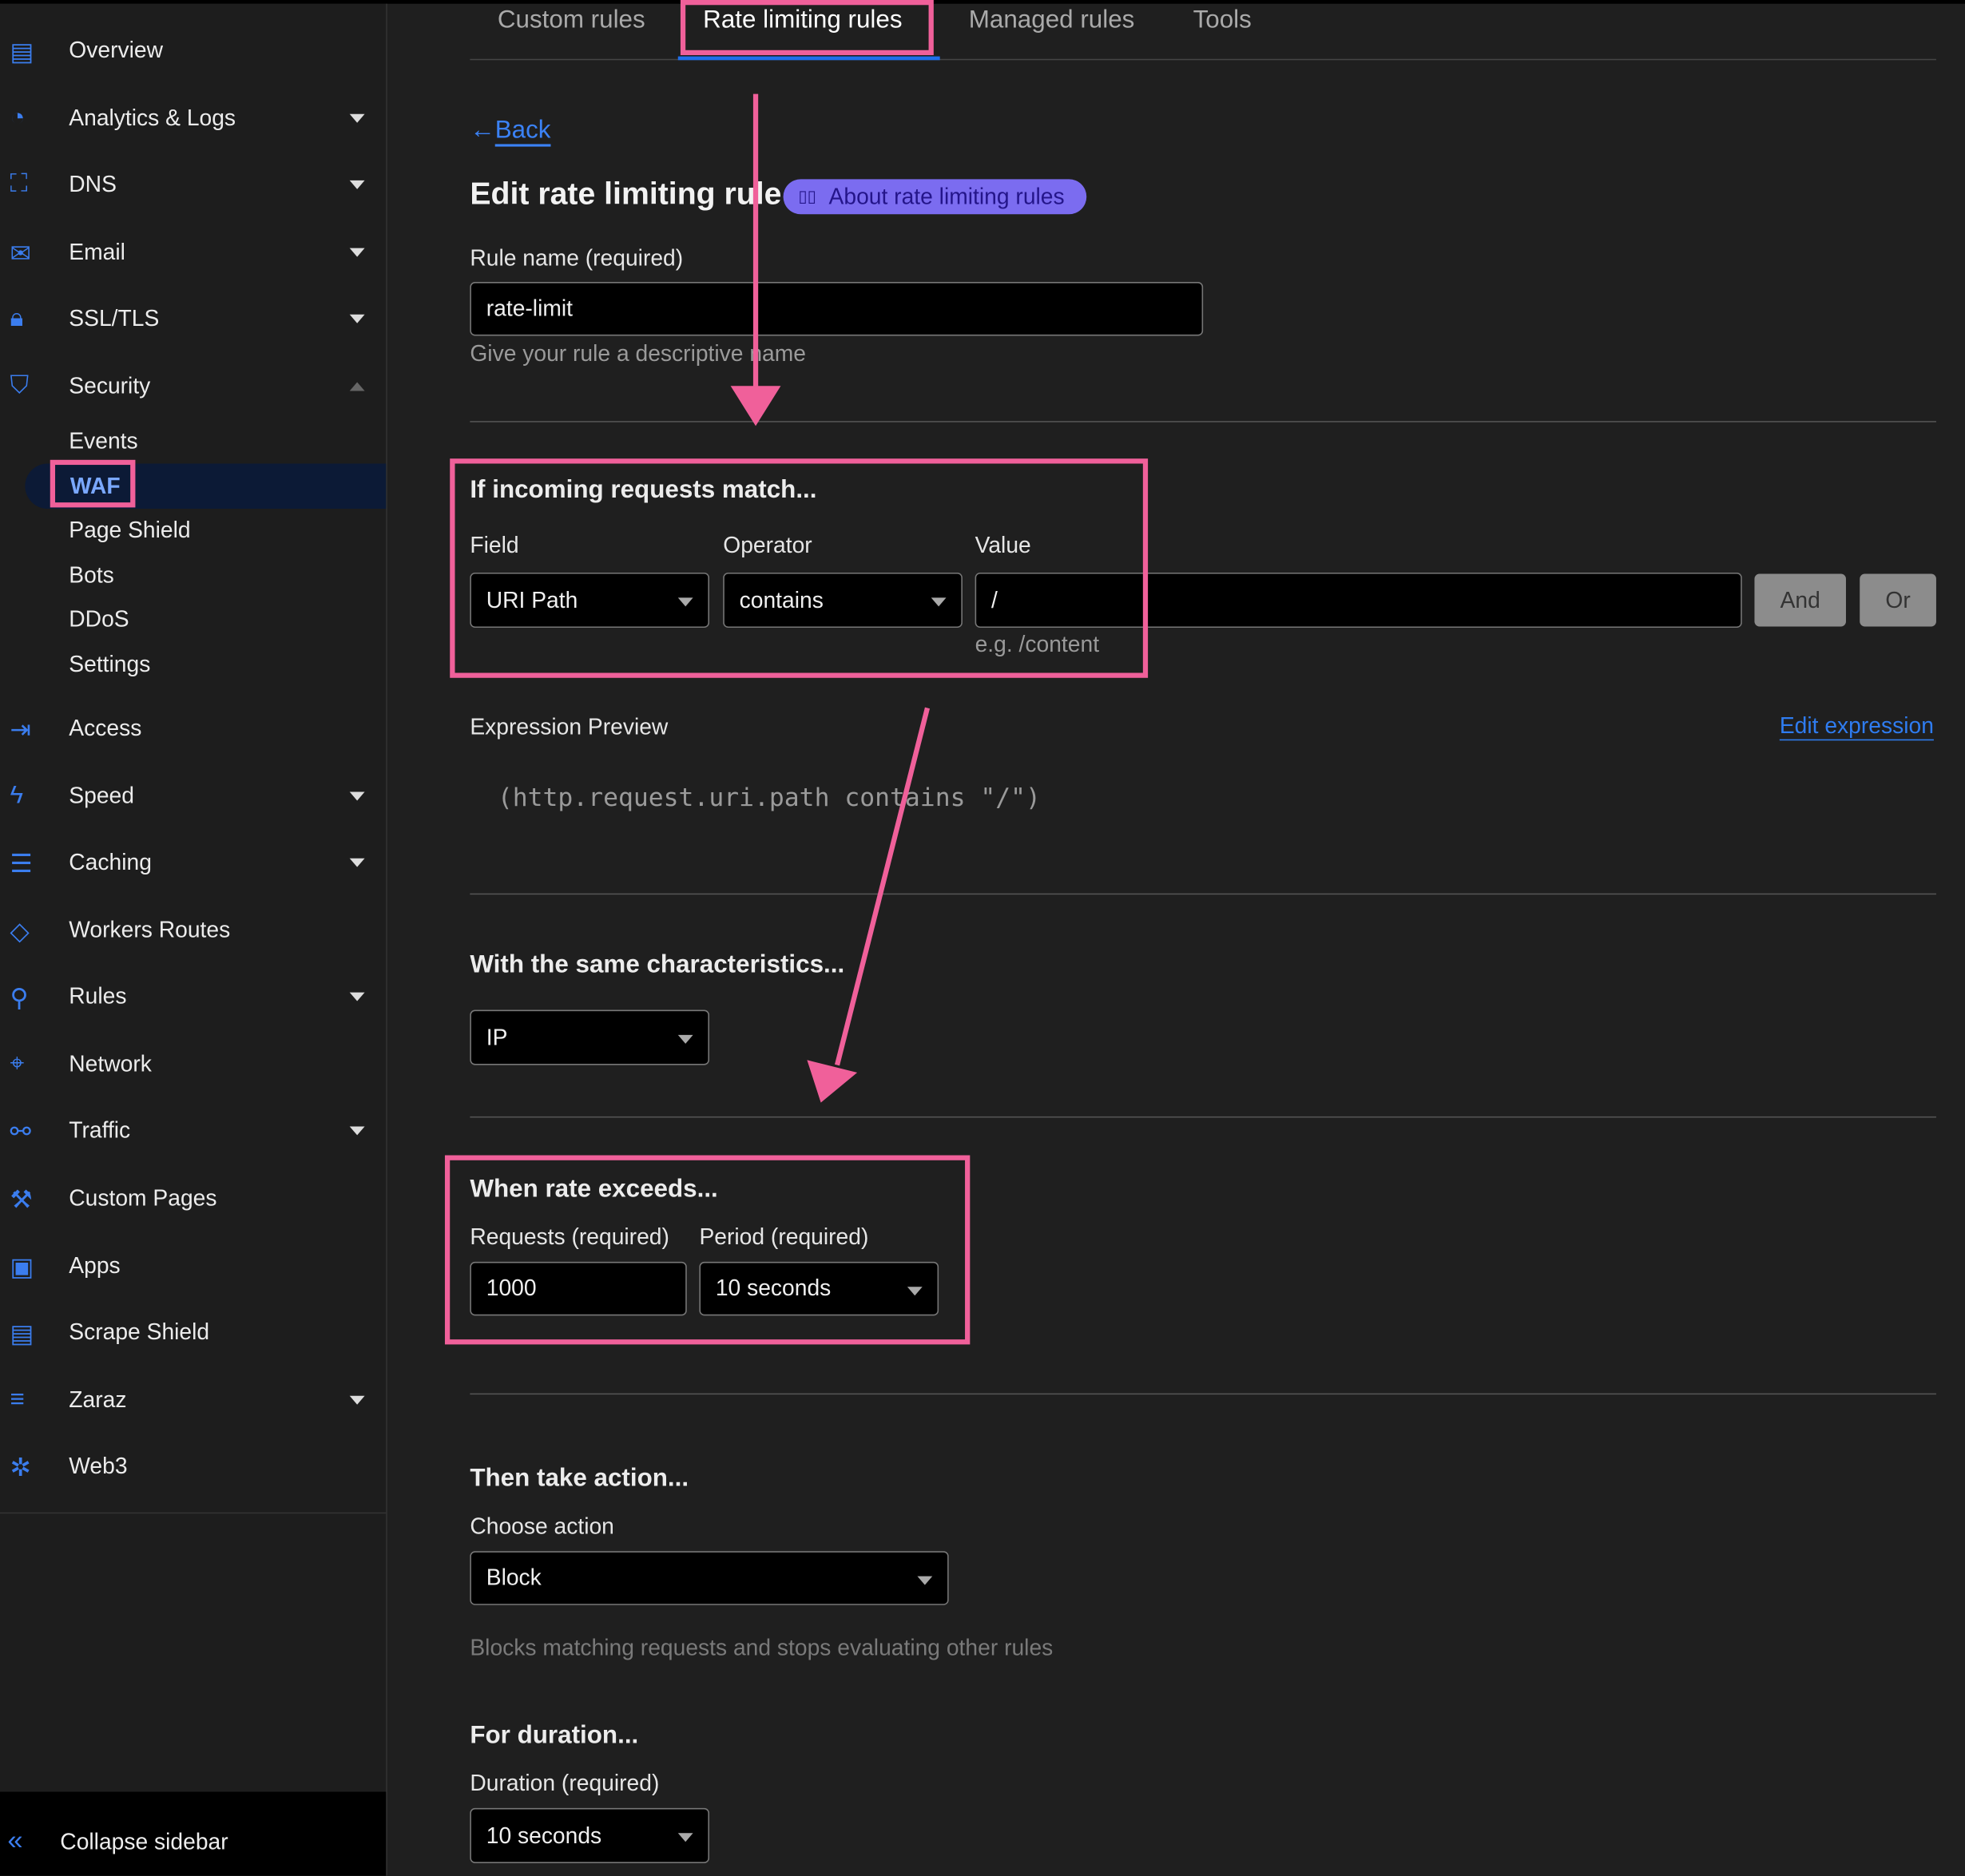 Image resolution: width=1965 pixels, height=1876 pixels. I want to click on sidebar-item-email: ✉ Email, so click(193, 252).